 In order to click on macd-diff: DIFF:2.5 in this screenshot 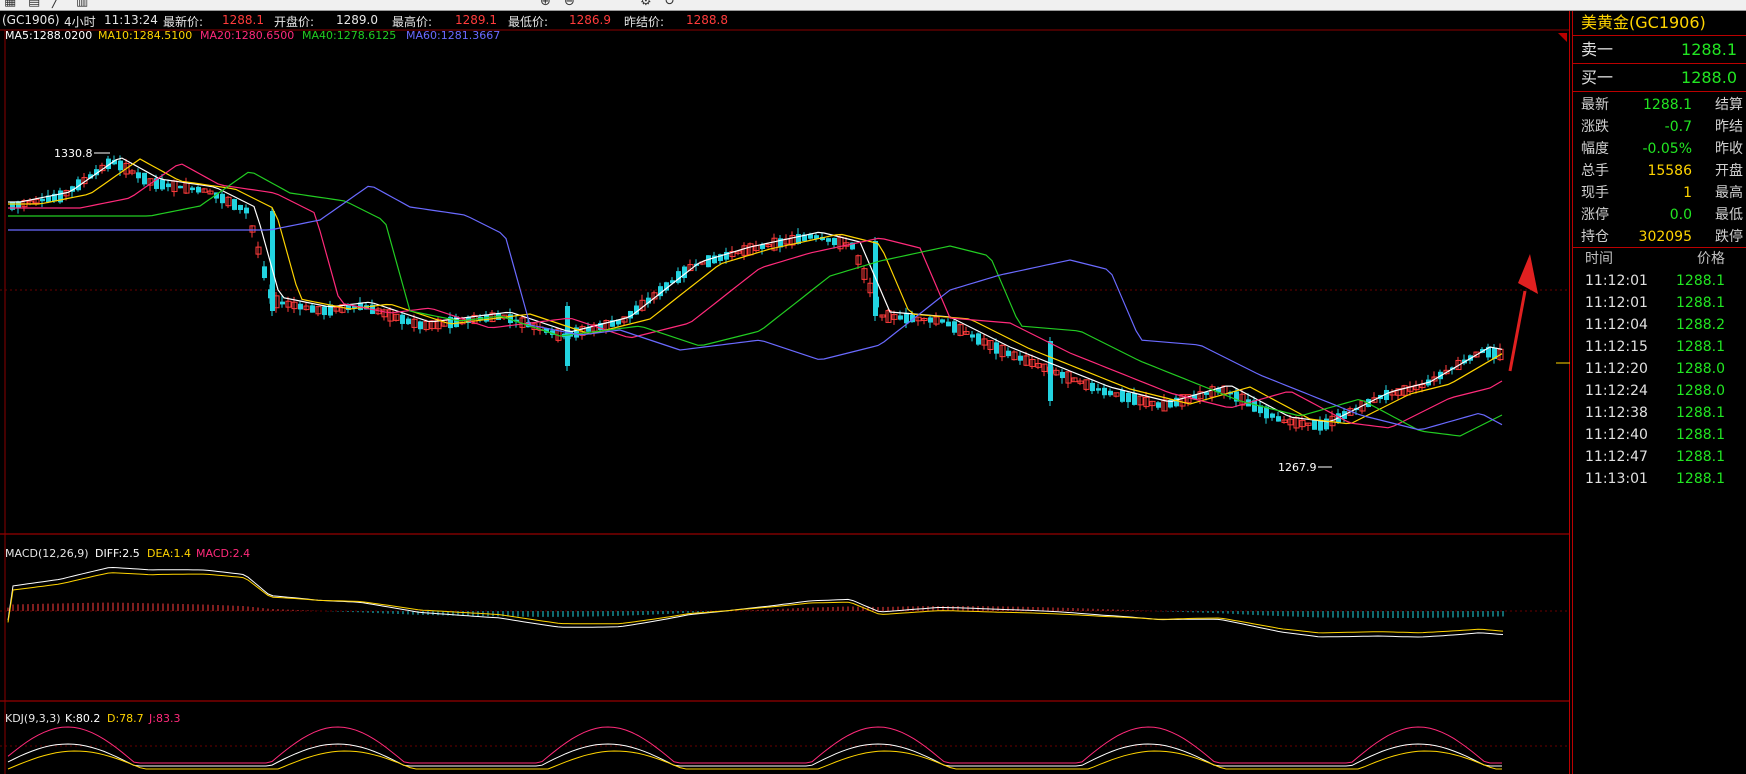, I will do `click(117, 553)`.